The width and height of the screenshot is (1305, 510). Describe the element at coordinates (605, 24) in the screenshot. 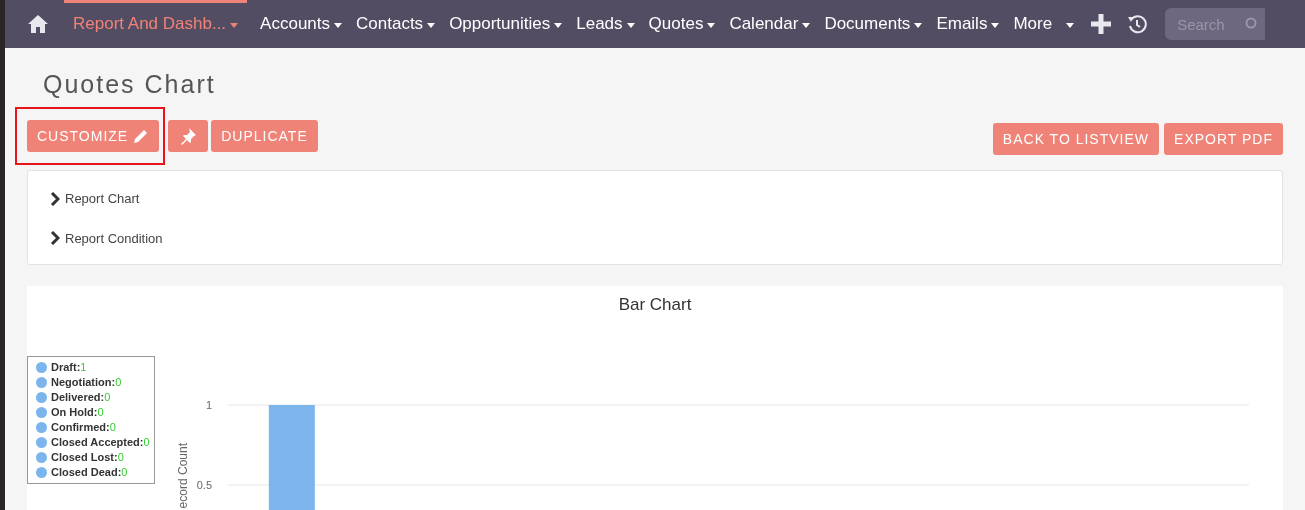

I see `nav-menu-item: Leads` at that location.